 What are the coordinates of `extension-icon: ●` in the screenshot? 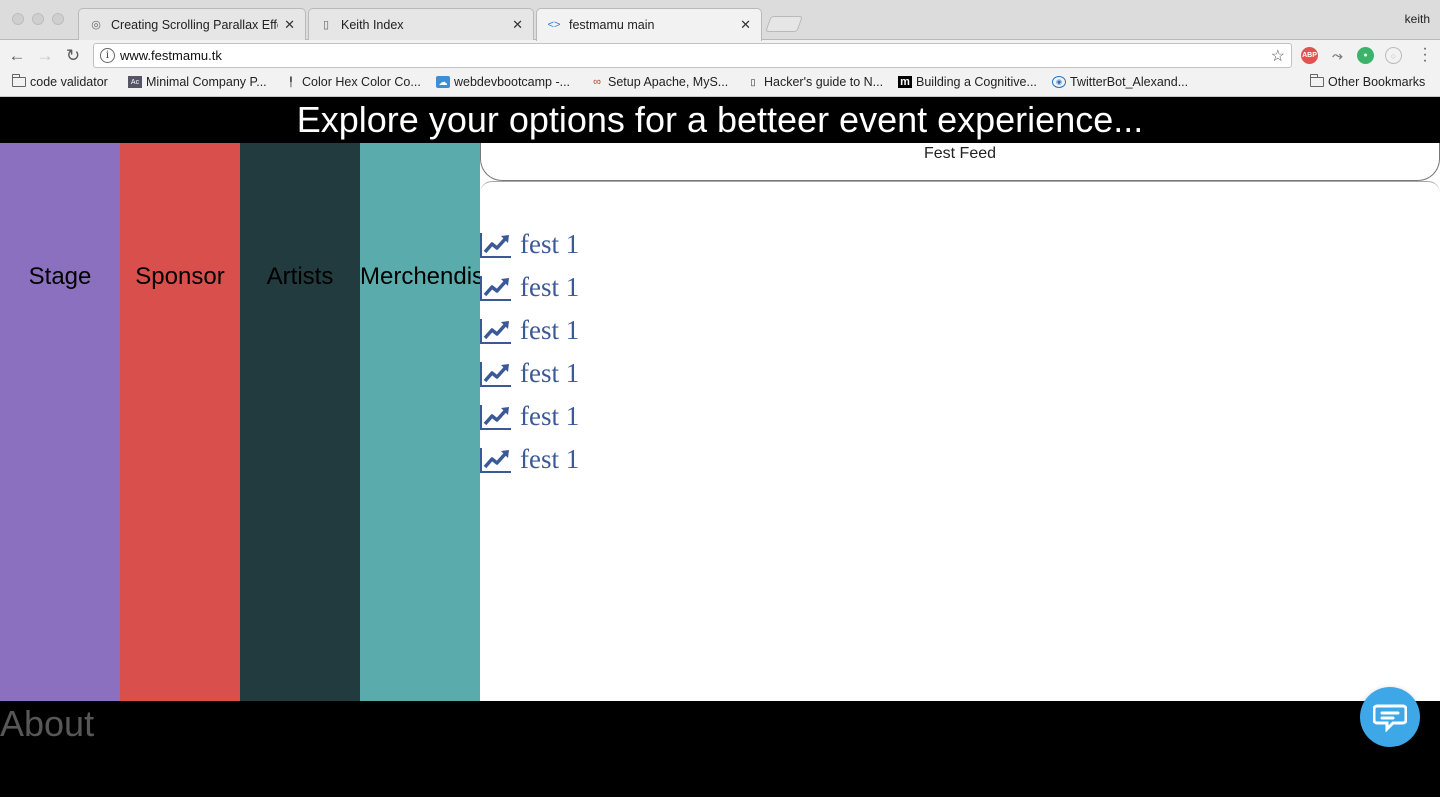 It's located at (1365, 55).